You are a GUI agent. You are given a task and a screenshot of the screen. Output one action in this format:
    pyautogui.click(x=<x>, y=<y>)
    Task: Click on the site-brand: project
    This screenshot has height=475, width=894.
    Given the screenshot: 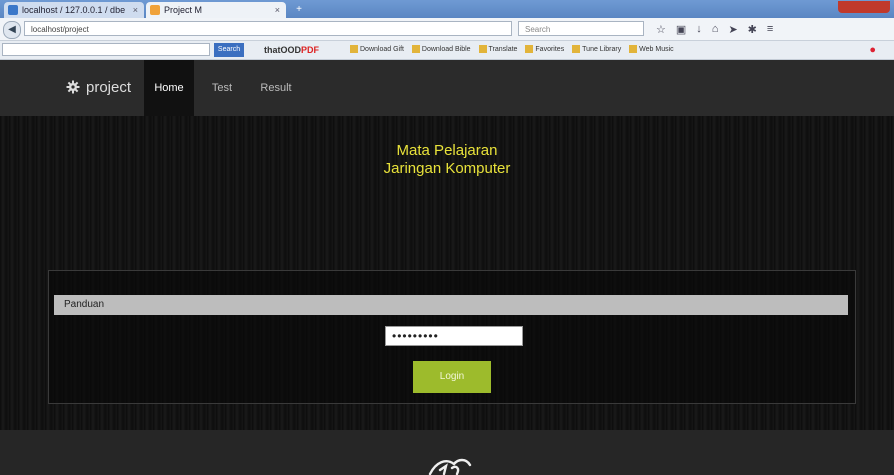 What is the action you would take?
    pyautogui.click(x=98, y=88)
    